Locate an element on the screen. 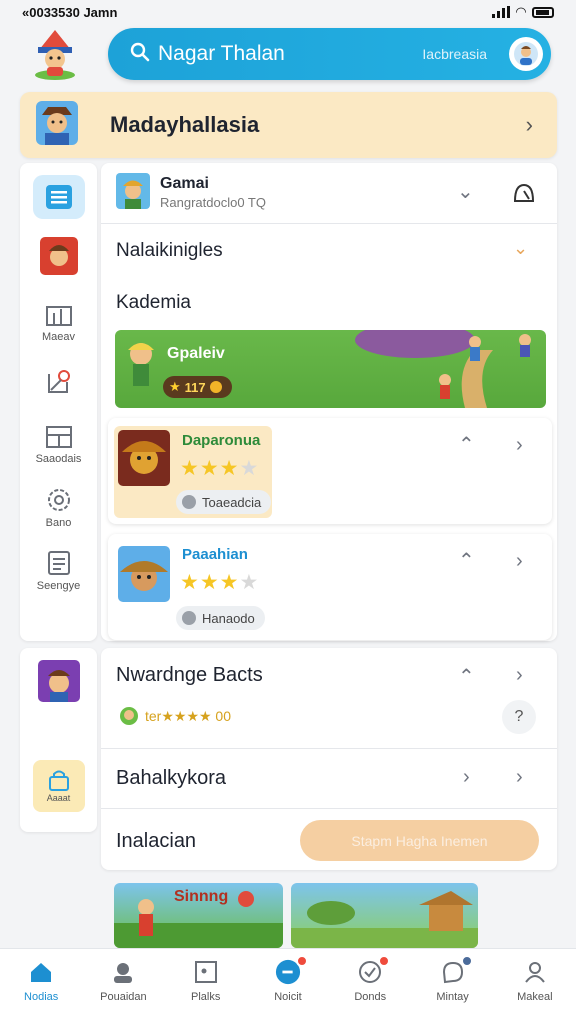 This screenshot has width=576, height=1024. tab-donds: Donds is located at coordinates (370, 986).